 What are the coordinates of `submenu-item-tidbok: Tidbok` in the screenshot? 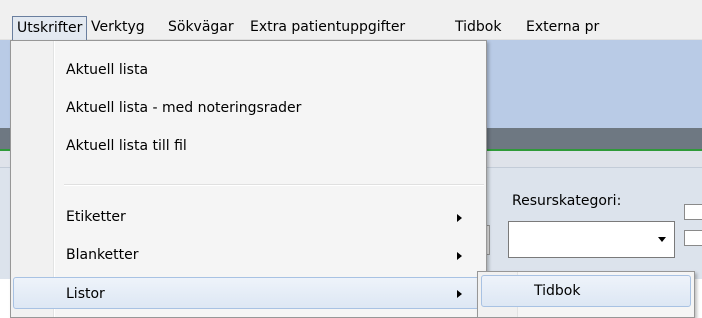 It's located at (586, 291).